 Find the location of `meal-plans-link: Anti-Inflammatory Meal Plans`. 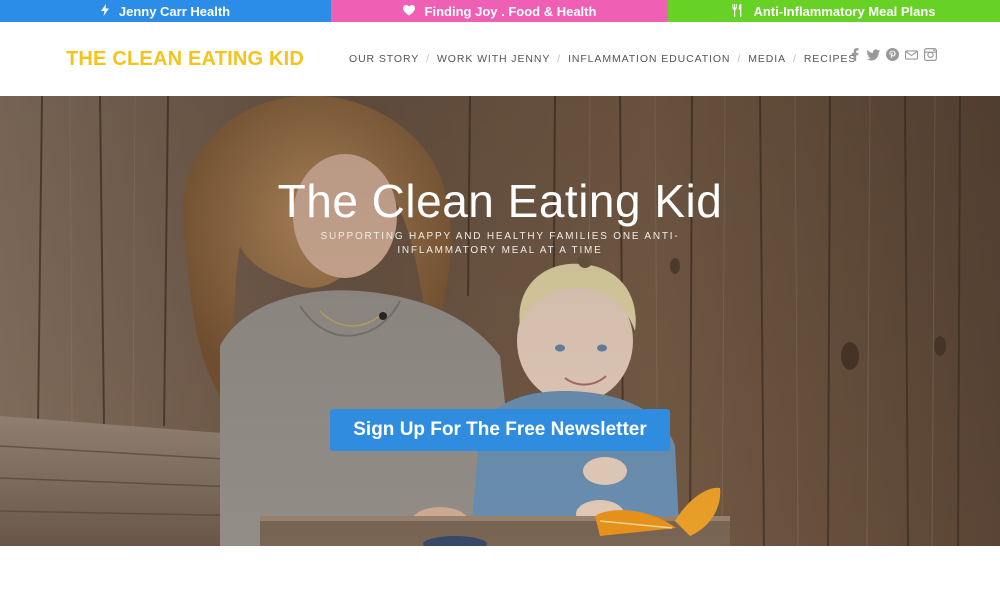

meal-plans-link: Anti-Inflammatory Meal Plans is located at coordinates (834, 11).